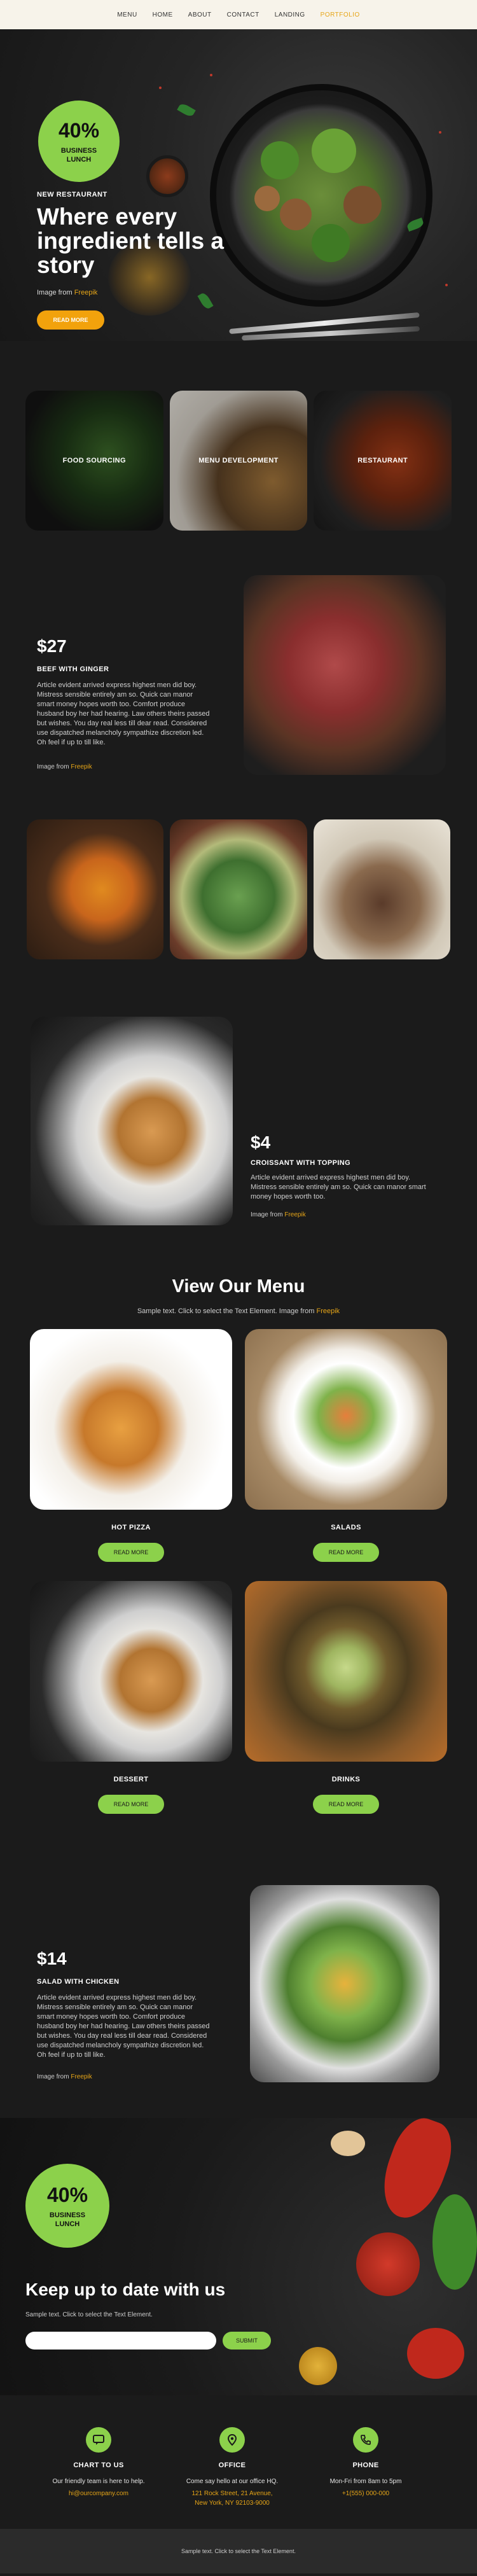 Image resolution: width=477 pixels, height=2576 pixels. What do you see at coordinates (366, 2440) in the screenshot?
I see `phone-icon` at bounding box center [366, 2440].